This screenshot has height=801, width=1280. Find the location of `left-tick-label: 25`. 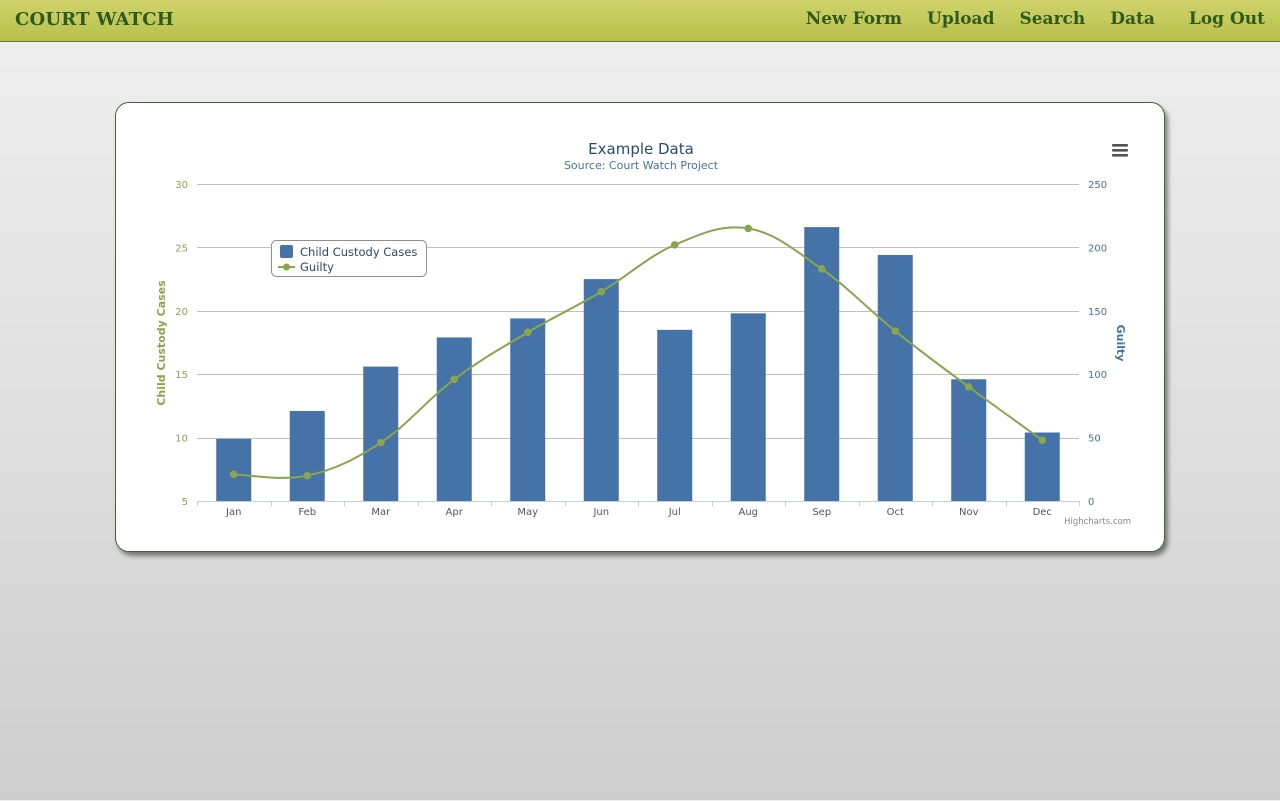

left-tick-label: 25 is located at coordinates (181, 248).